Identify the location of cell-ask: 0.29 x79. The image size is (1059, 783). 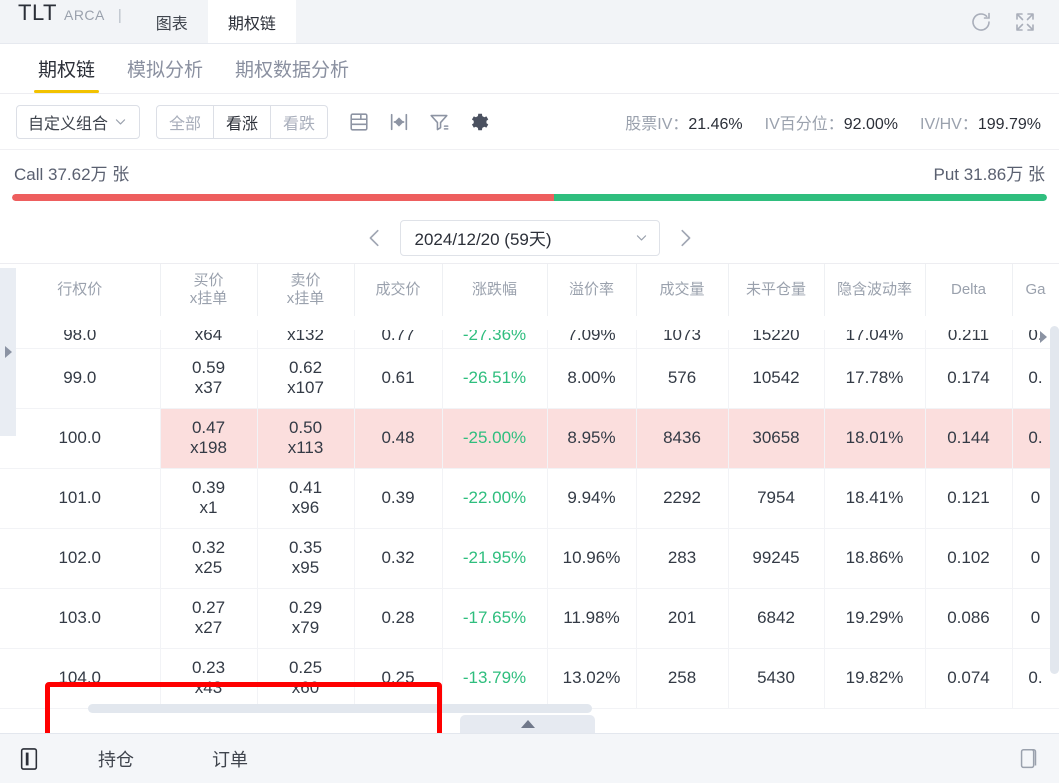
(306, 618).